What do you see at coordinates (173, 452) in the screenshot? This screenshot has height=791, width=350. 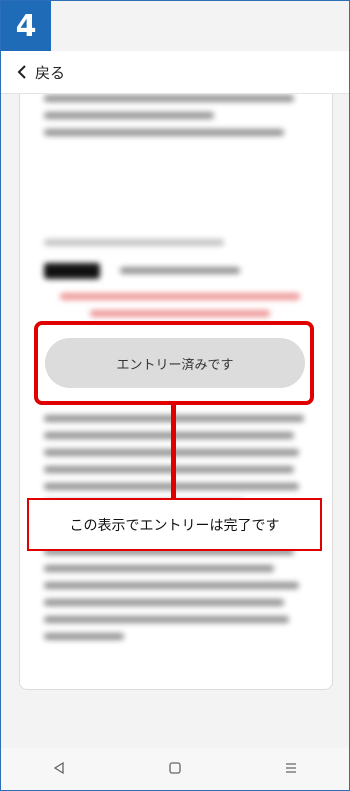 I see `callout-connector-line` at bounding box center [173, 452].